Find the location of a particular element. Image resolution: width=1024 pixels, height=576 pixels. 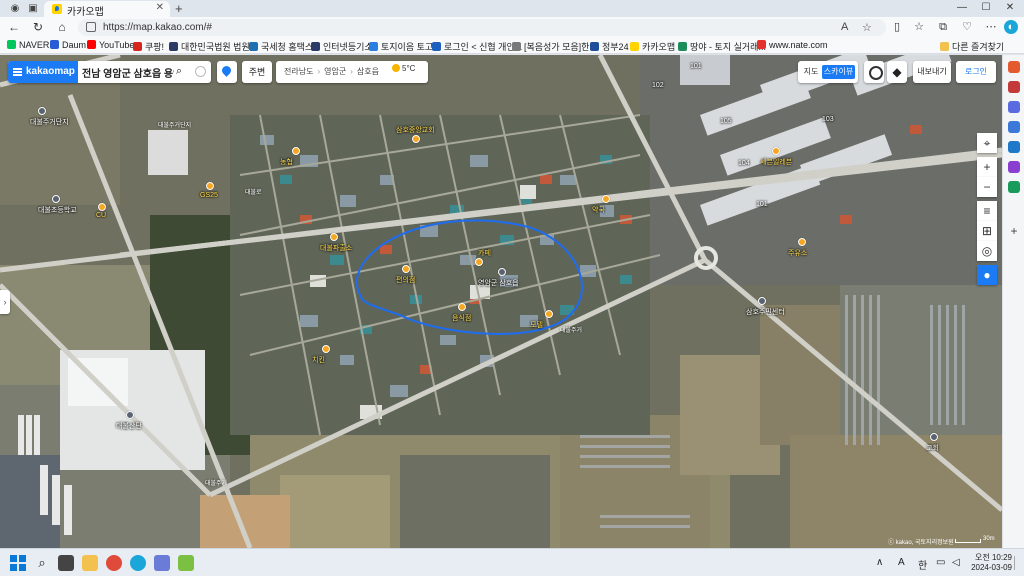

poi-label: 농협 is located at coordinates (286, 162).